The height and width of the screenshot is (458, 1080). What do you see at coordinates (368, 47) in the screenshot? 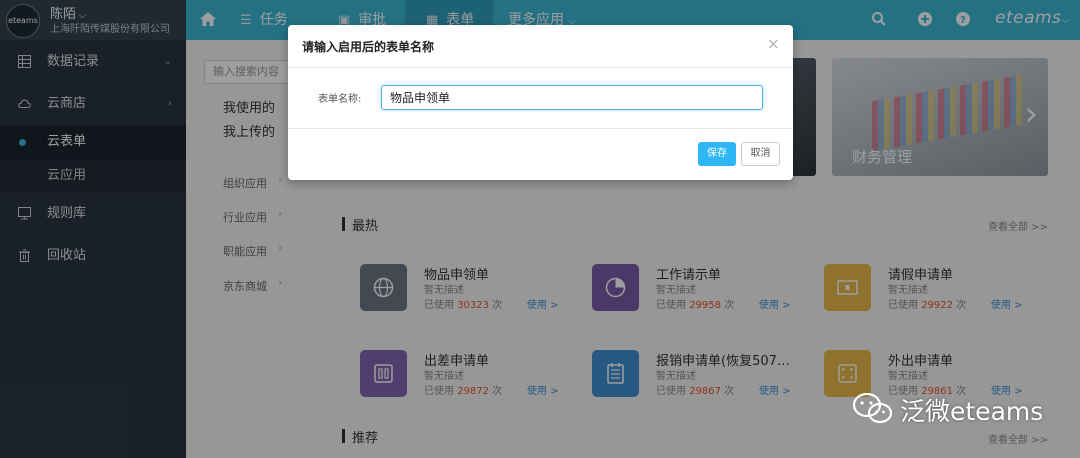
I see `dialog-title: 请输入启用后的表单名称` at bounding box center [368, 47].